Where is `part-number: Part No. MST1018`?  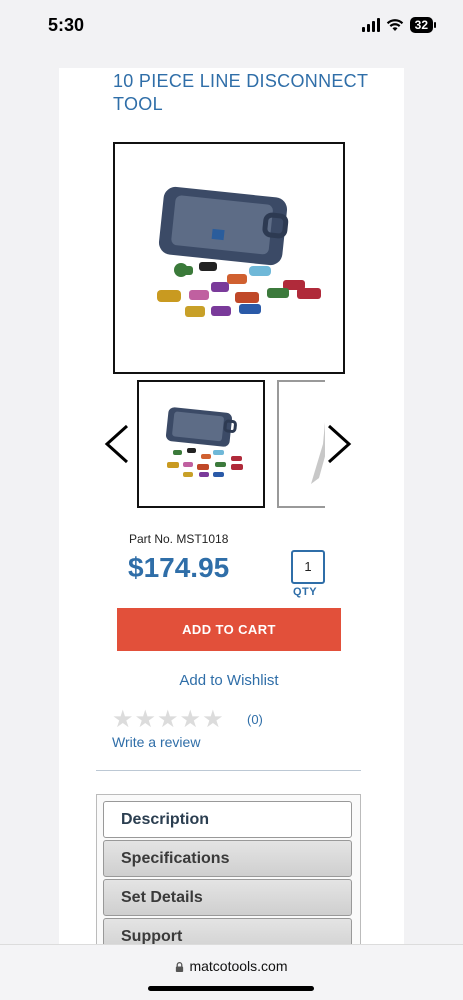
part-number: Part No. MST1018 is located at coordinates (179, 539).